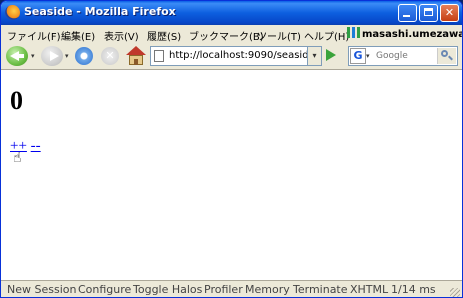 The image size is (463, 298). Describe the element at coordinates (320, 289) in the screenshot. I see `terminate-link: Terminate` at that location.